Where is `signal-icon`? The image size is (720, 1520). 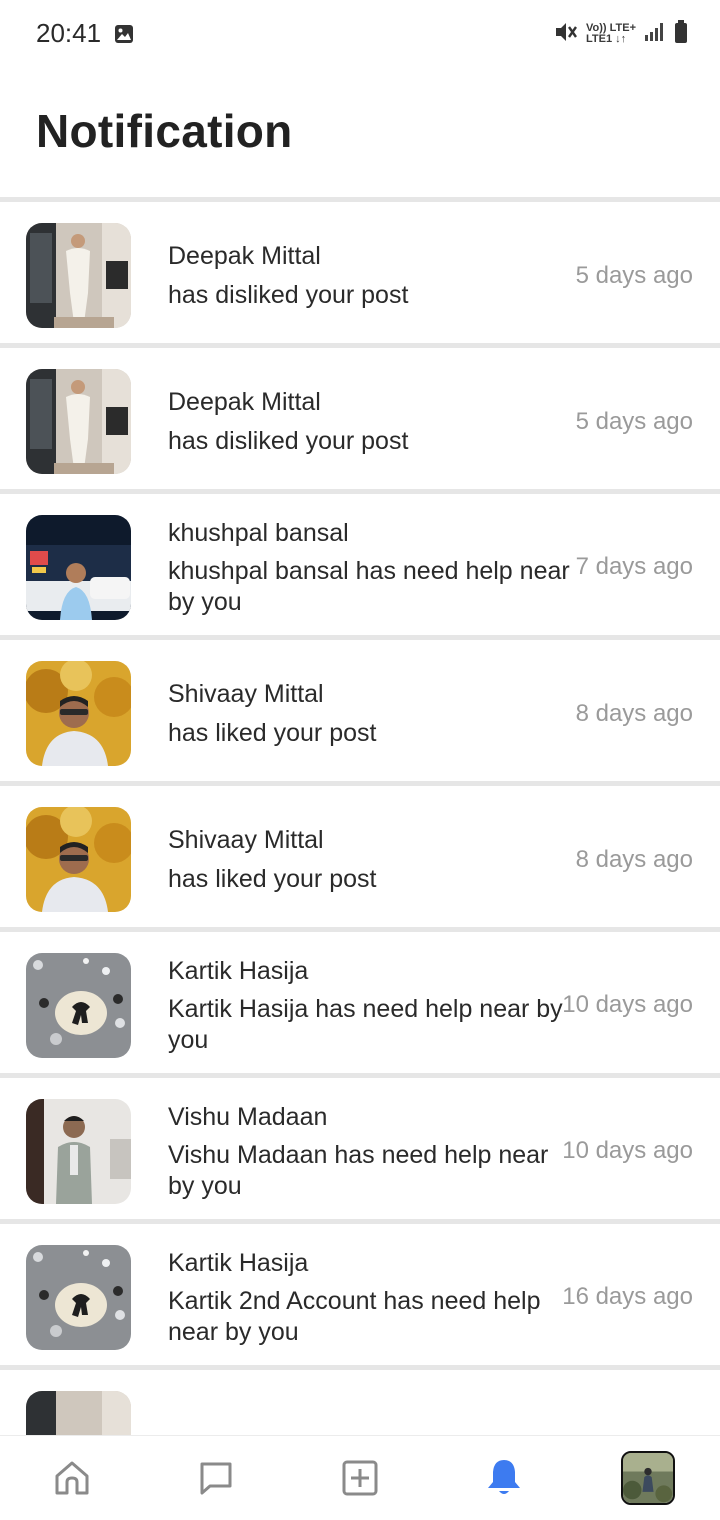
signal-icon is located at coordinates (655, 34).